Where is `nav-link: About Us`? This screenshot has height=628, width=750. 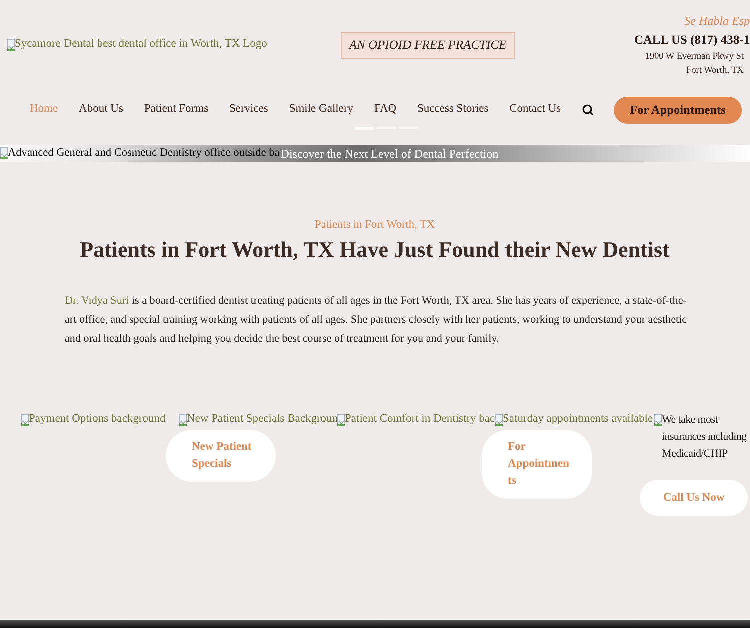
nav-link: About Us is located at coordinates (101, 110).